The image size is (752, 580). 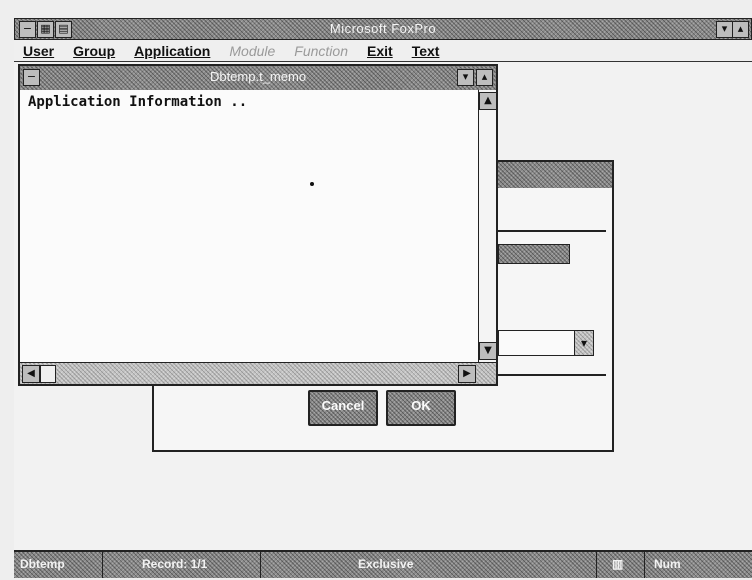 I want to click on scroll-down-arrow-icon: ▼, so click(x=488, y=351).